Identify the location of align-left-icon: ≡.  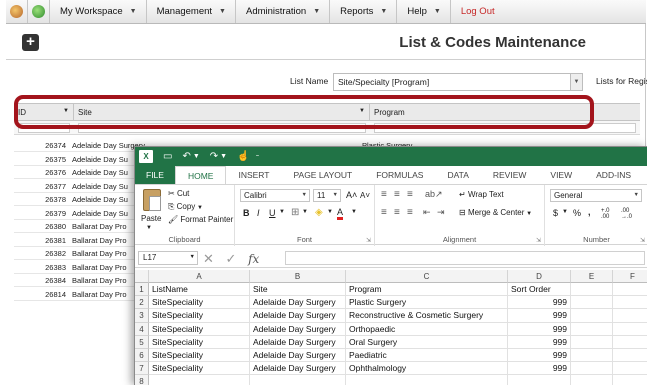
(384, 212).